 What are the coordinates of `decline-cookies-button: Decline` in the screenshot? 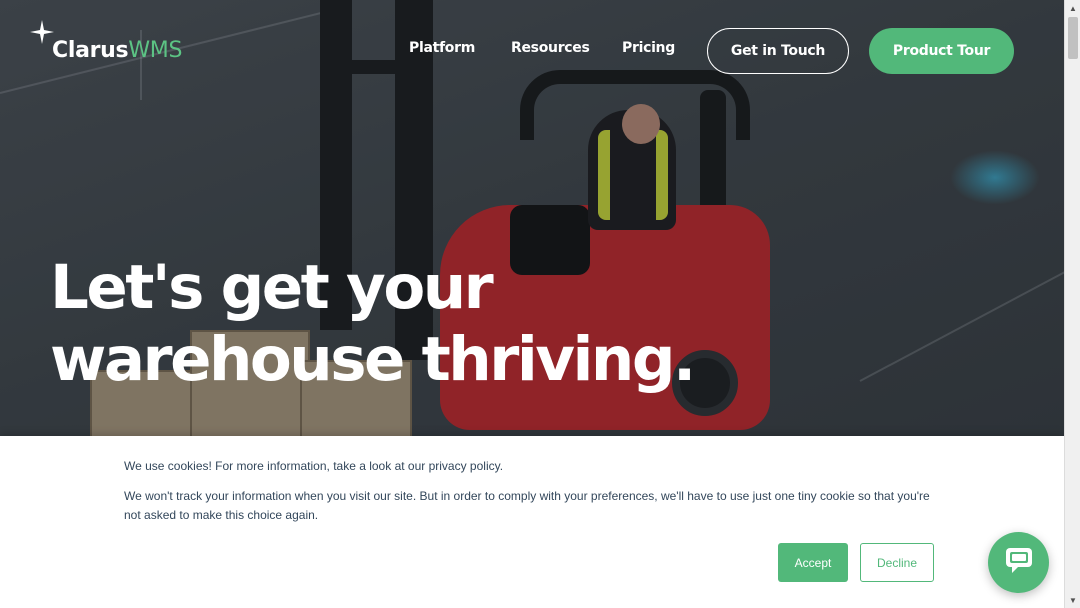 It's located at (897, 562).